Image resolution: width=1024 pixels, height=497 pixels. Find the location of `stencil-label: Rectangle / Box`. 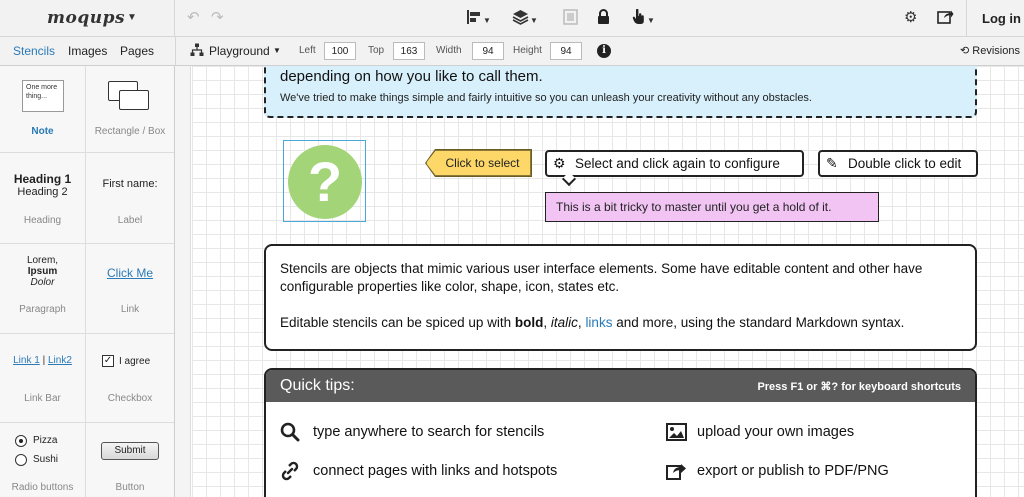

stencil-label: Rectangle / Box is located at coordinates (130, 131).